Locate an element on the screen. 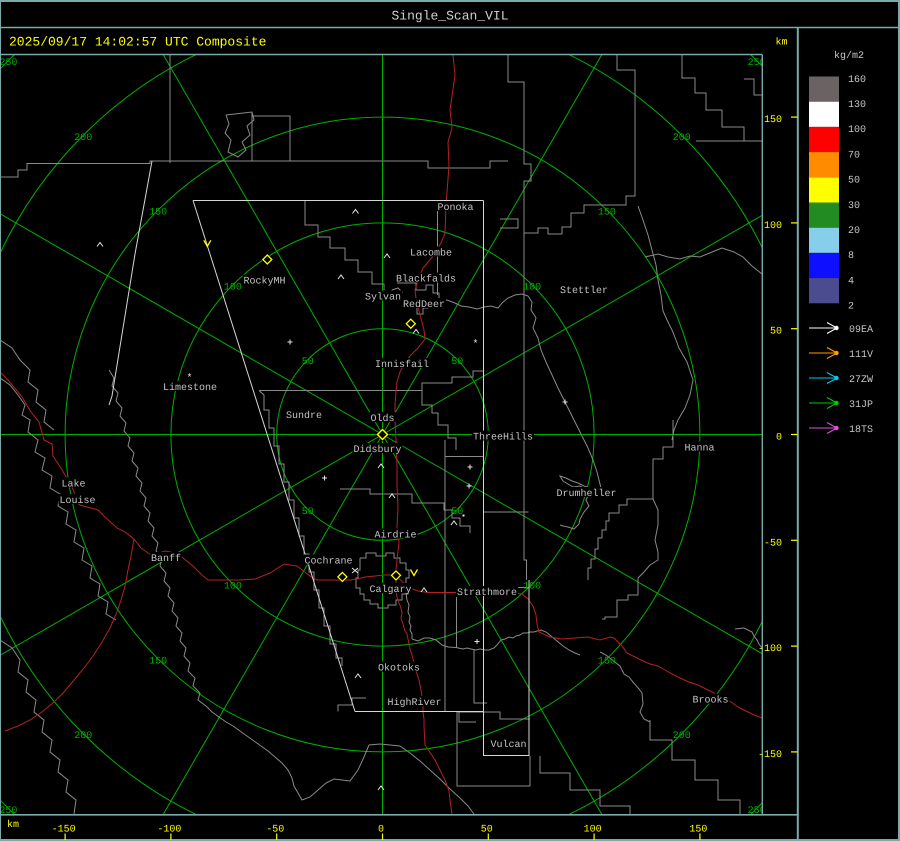 This screenshot has width=900, height=841. svg-text: Airdrie is located at coordinates (396, 536).